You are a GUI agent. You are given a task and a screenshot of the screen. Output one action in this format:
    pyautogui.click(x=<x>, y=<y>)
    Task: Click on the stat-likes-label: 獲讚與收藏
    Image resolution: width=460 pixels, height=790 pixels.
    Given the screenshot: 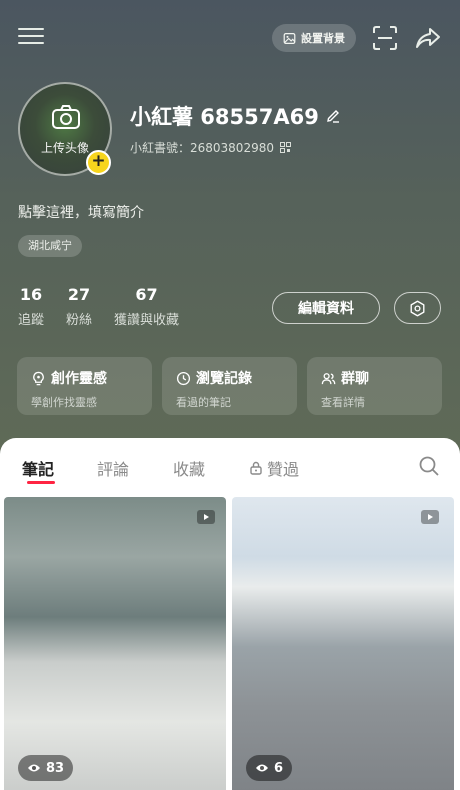 What is the action you would take?
    pyautogui.click(x=147, y=320)
    